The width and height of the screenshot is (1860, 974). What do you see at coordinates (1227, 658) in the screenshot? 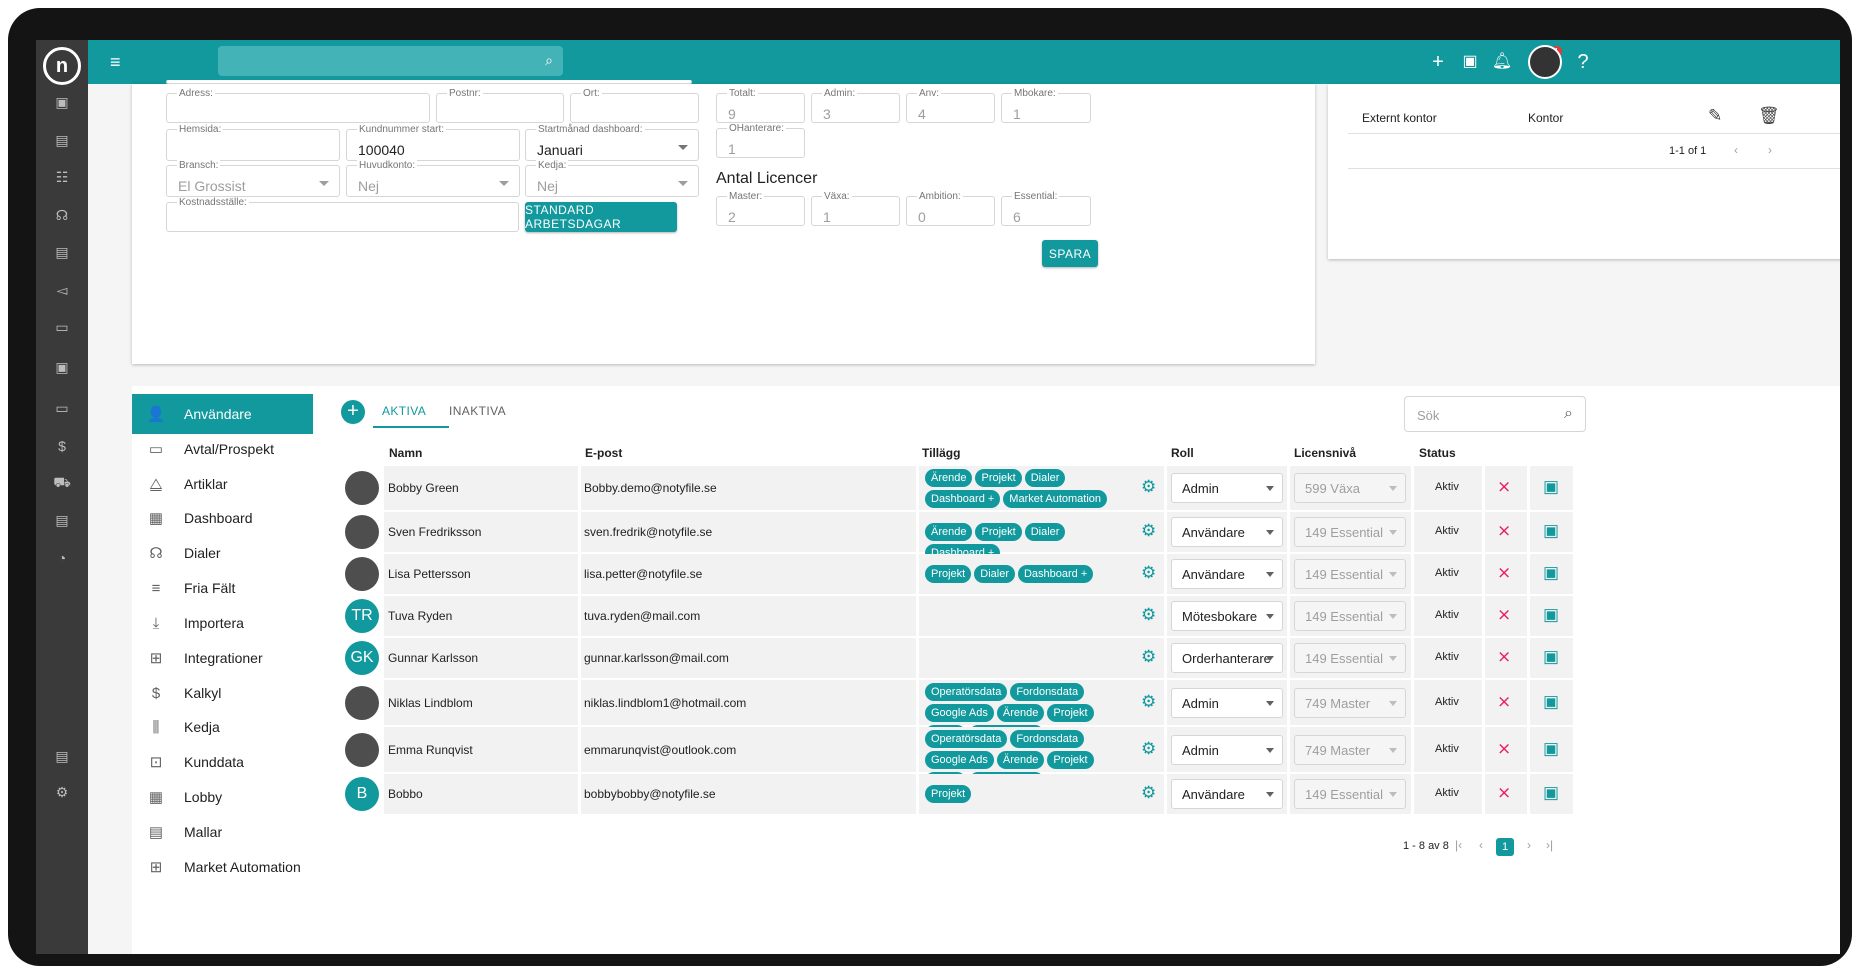
I see `role-select: Orderhanterare` at bounding box center [1227, 658].